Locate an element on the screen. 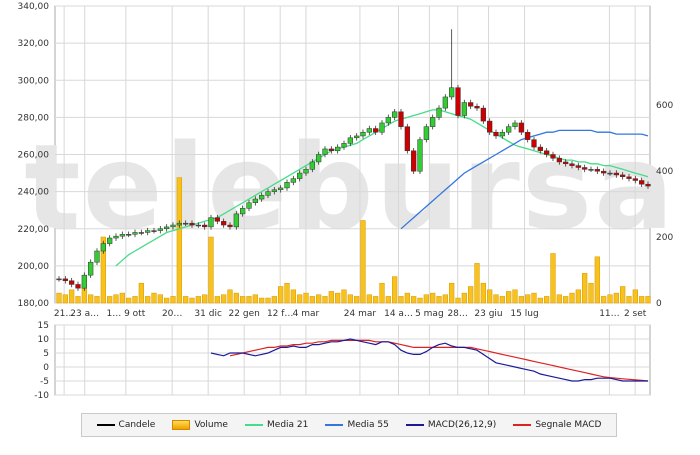 Image resolution: width=700 pixels, height=455 pixels. legend-swatch-ma55 is located at coordinates (334, 425).